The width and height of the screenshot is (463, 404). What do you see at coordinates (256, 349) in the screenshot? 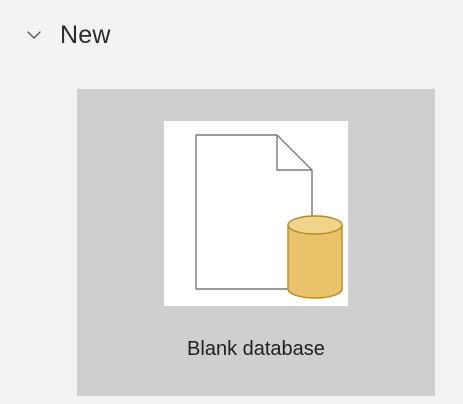
I see `template-label: Blank database` at bounding box center [256, 349].